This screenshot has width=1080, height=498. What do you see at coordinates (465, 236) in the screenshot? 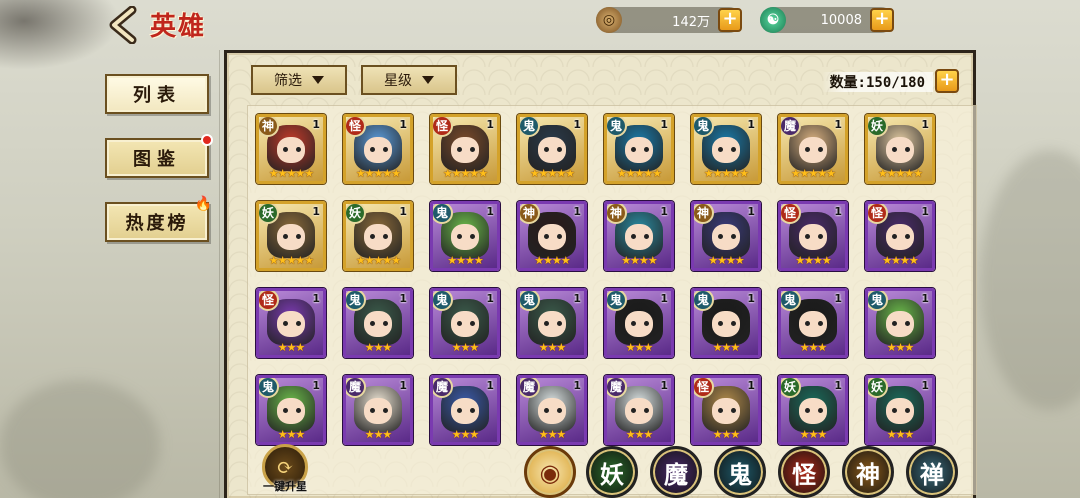
I see `hero-card: 鬼 1 ★★★★` at bounding box center [465, 236].